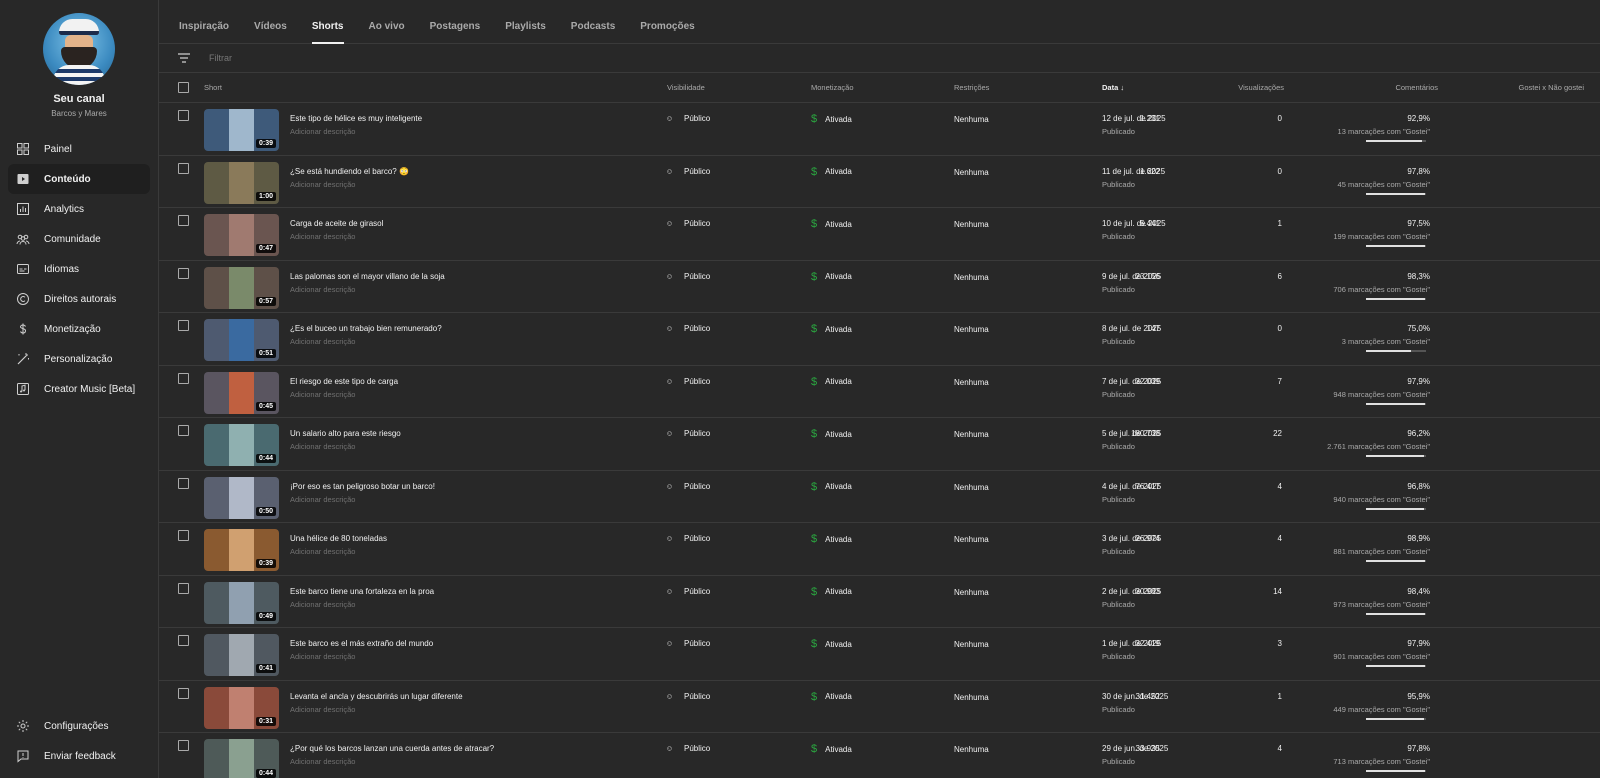  Describe the element at coordinates (1416, 87) in the screenshot. I see `col-comments: Comentários` at that location.